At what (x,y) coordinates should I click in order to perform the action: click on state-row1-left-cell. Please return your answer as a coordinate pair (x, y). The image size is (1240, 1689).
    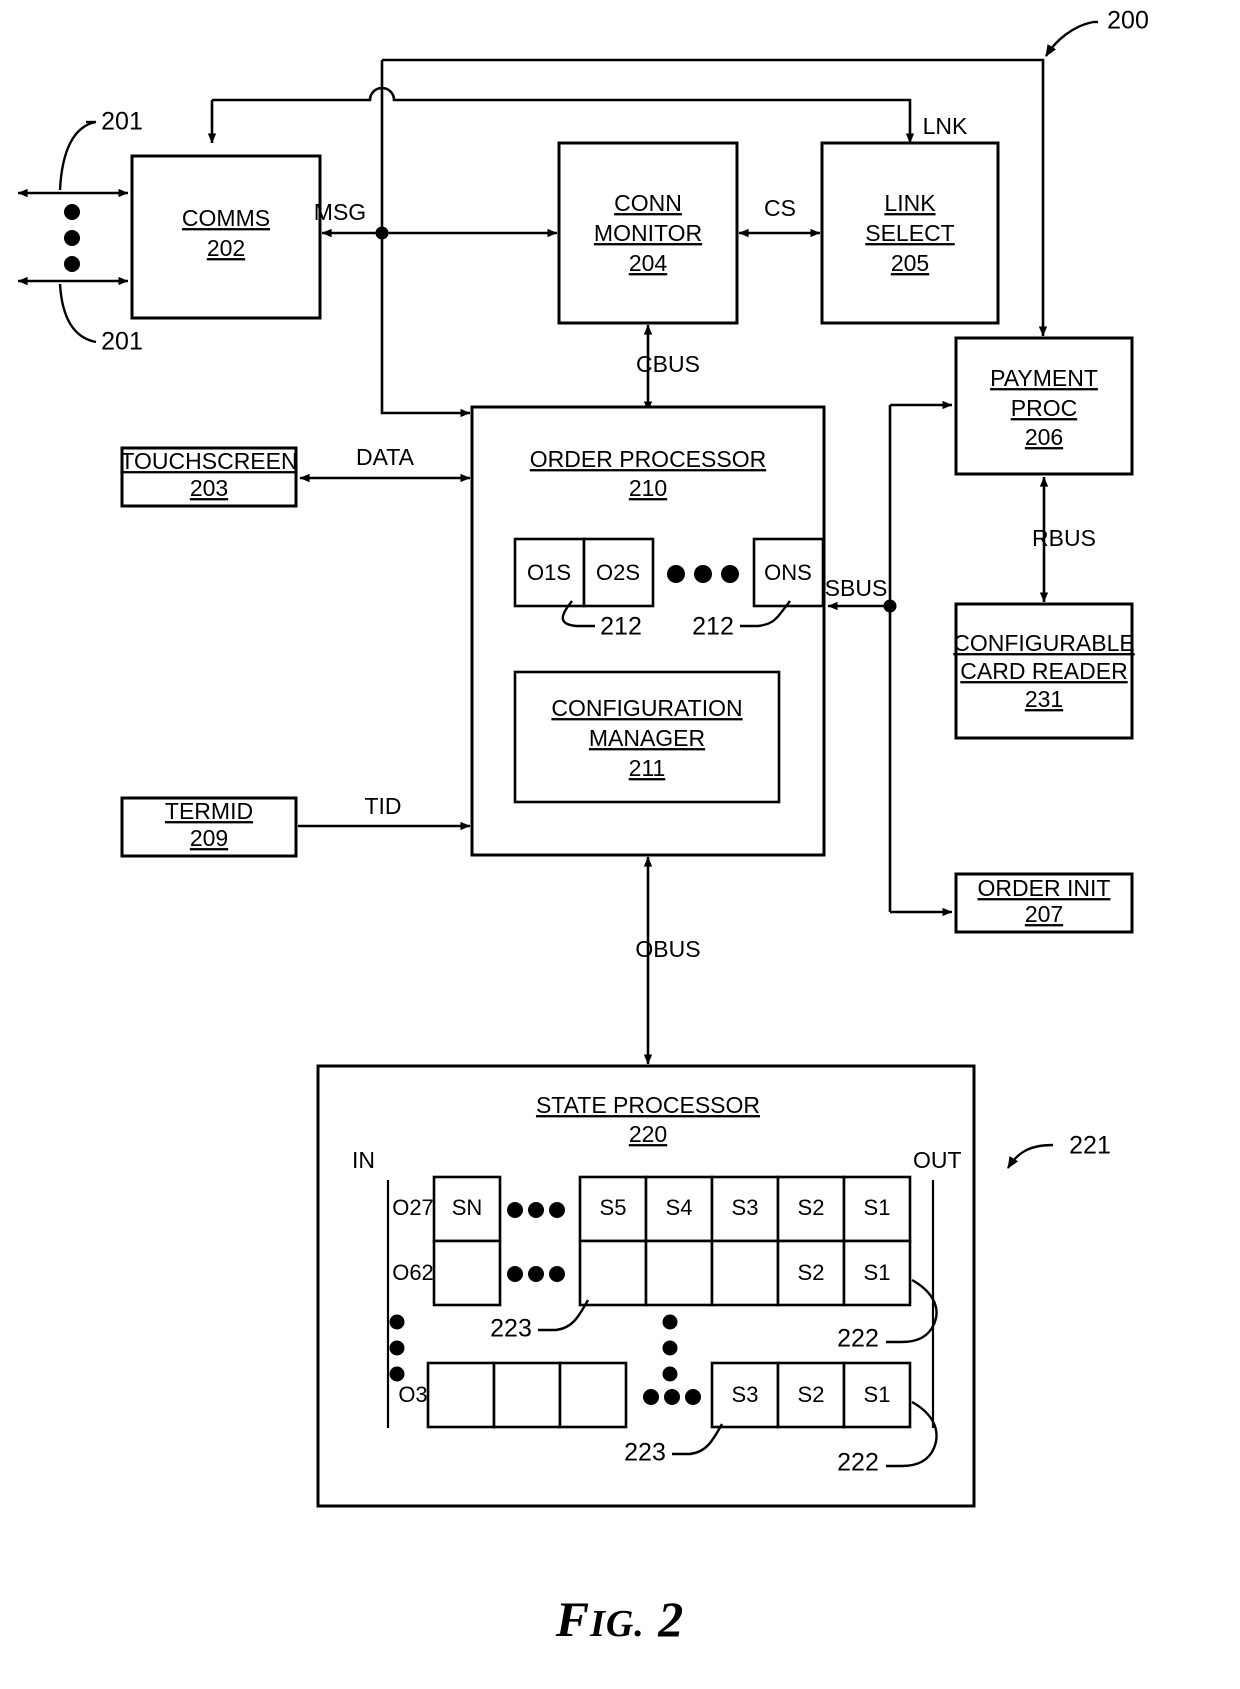
    Looking at the image, I should click on (467, 1273).